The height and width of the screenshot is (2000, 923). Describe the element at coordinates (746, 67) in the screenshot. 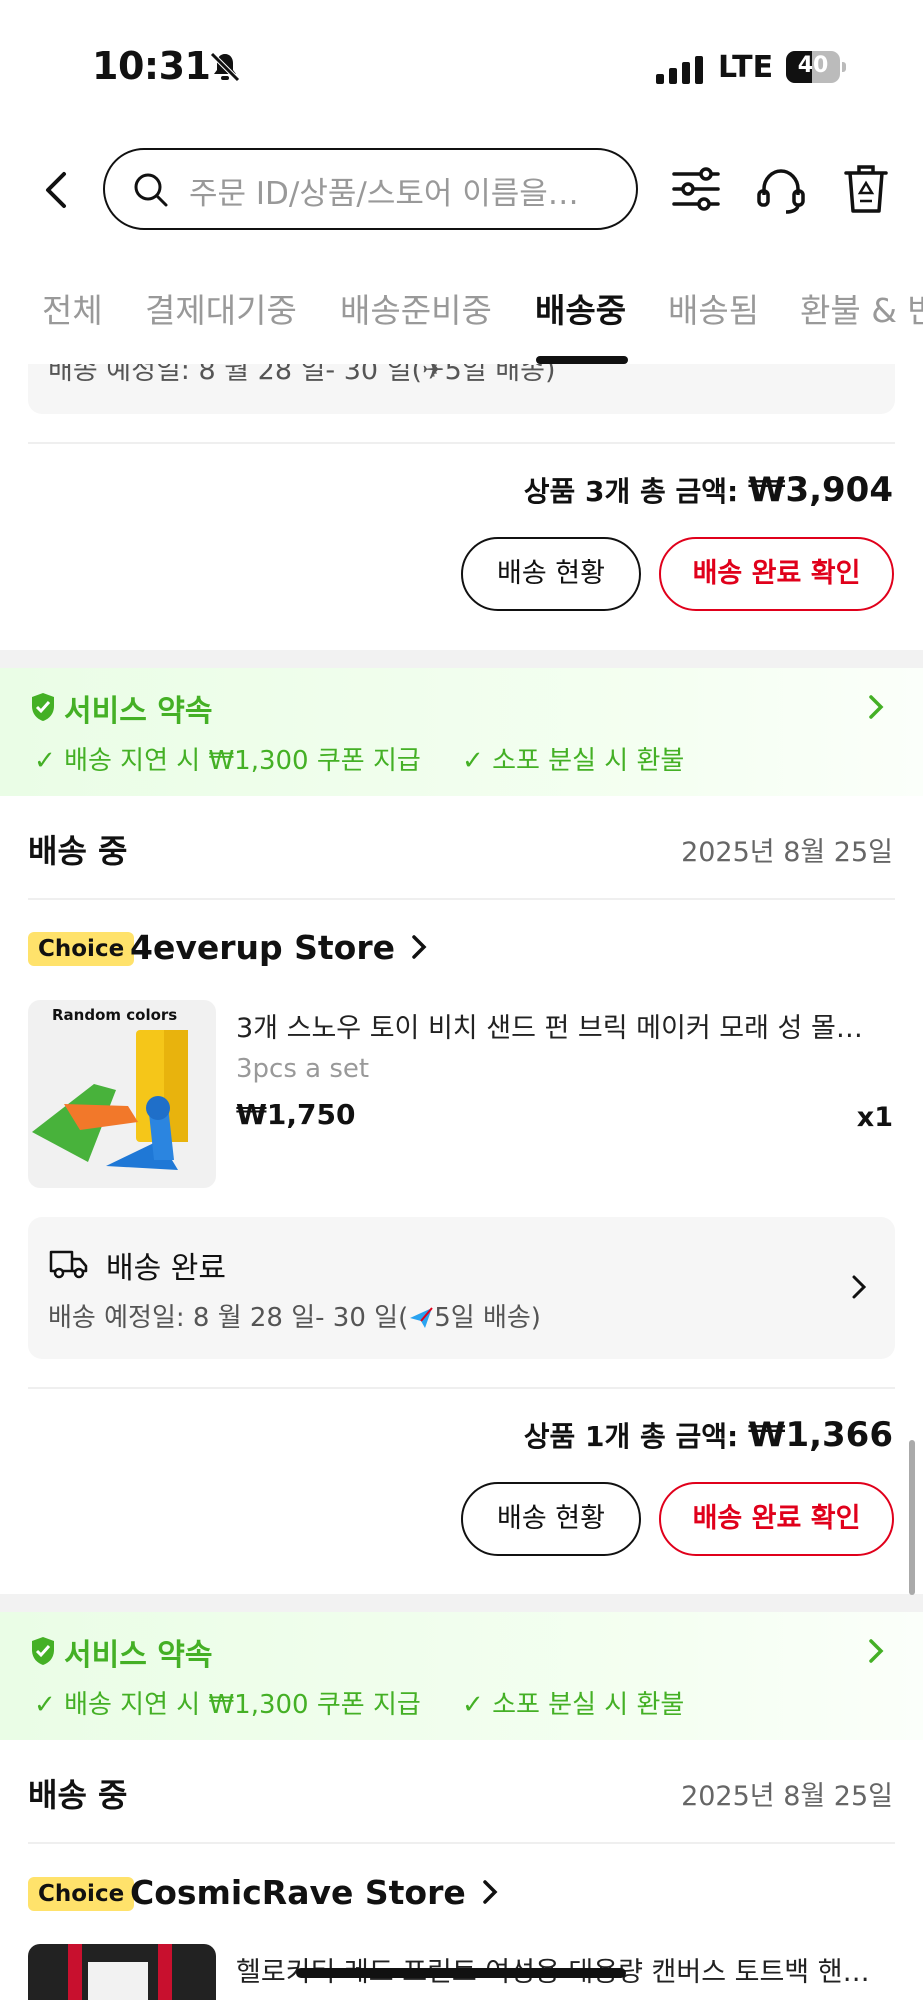

I see `network-label: LTE` at that location.